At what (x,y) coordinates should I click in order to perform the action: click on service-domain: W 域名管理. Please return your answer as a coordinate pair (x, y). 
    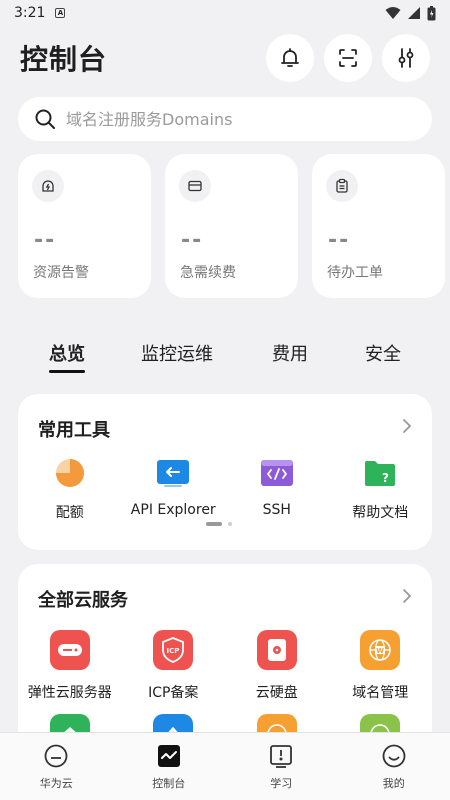
    Looking at the image, I should click on (381, 666).